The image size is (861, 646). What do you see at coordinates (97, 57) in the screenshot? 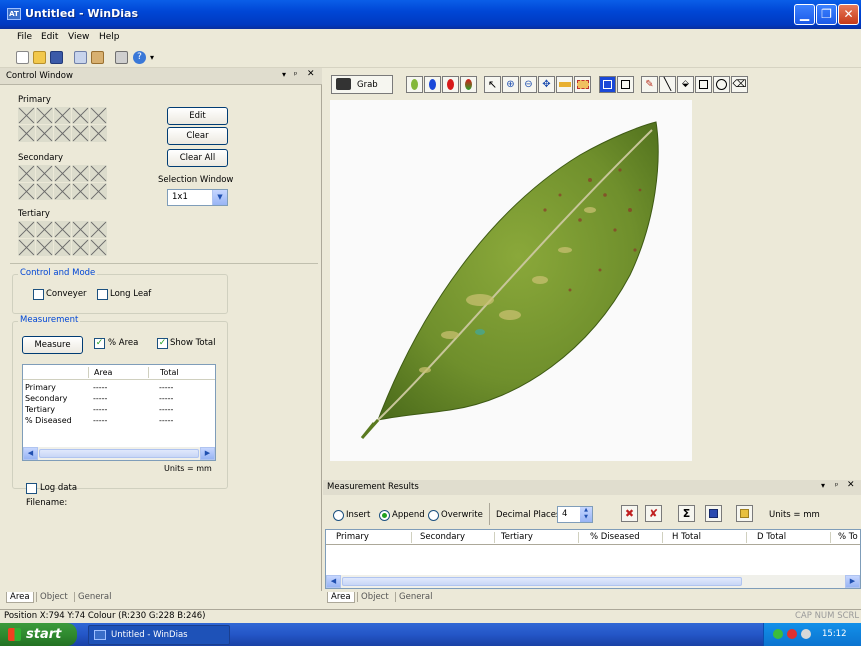
I see `paste-icon` at bounding box center [97, 57].